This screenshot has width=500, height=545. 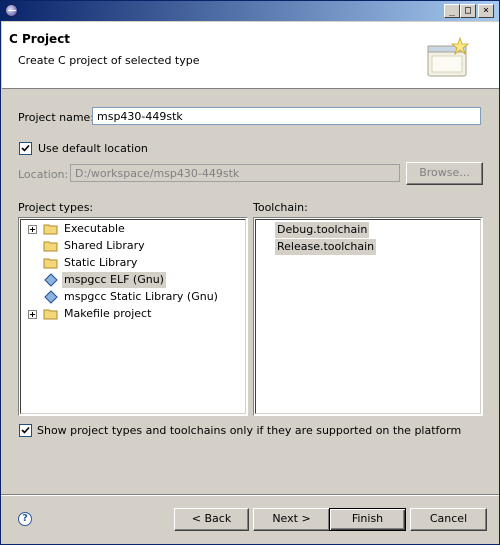 I want to click on location-label: Location:, so click(x=43, y=174).